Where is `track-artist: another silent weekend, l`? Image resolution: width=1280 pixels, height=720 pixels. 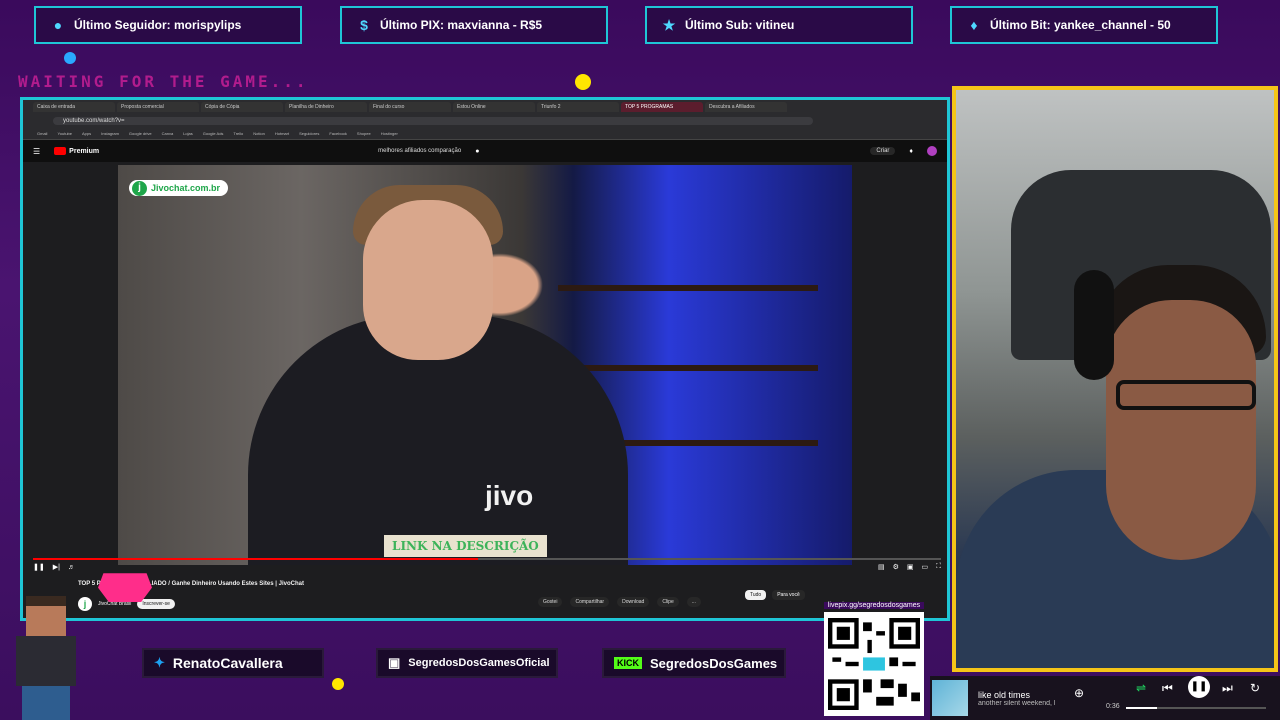
track-artist: another silent weekend, l is located at coordinates (1017, 703).